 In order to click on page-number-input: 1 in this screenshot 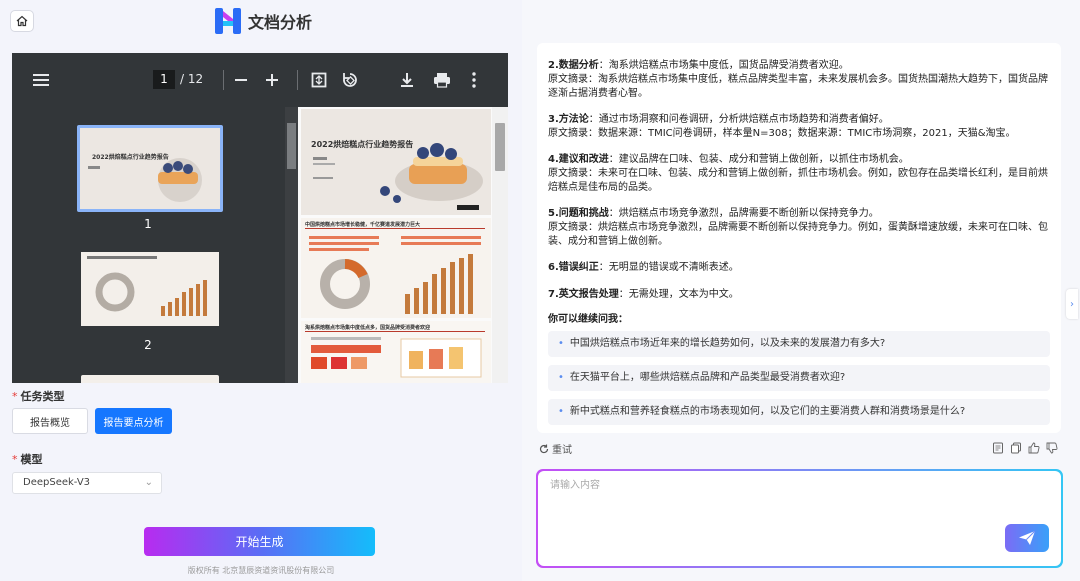, I will do `click(164, 79)`.